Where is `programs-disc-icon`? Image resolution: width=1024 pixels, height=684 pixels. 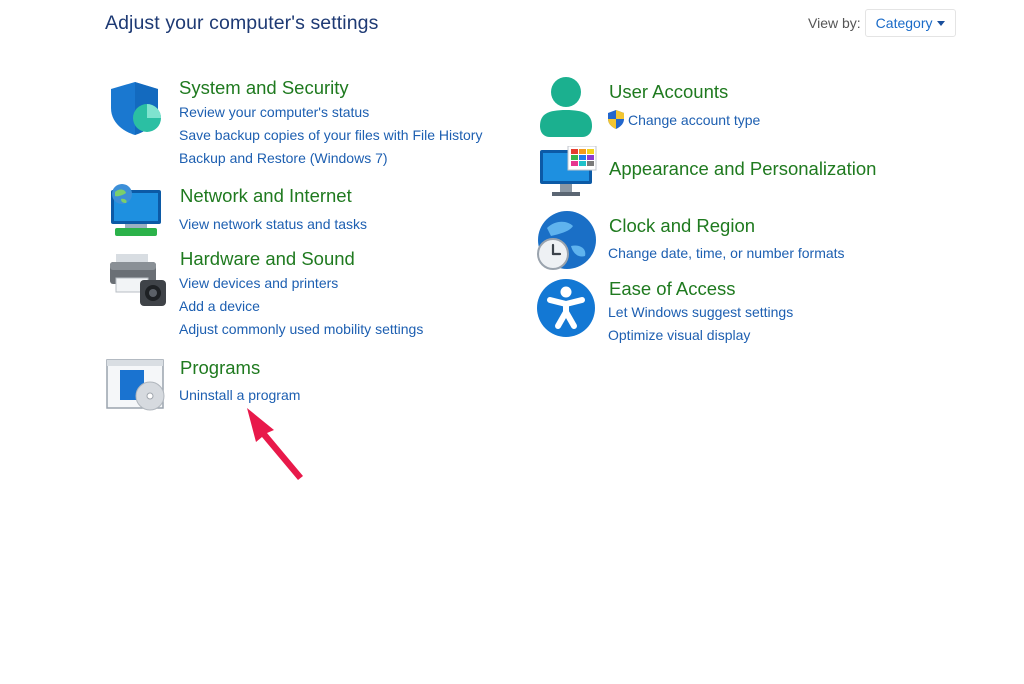 programs-disc-icon is located at coordinates (135, 385).